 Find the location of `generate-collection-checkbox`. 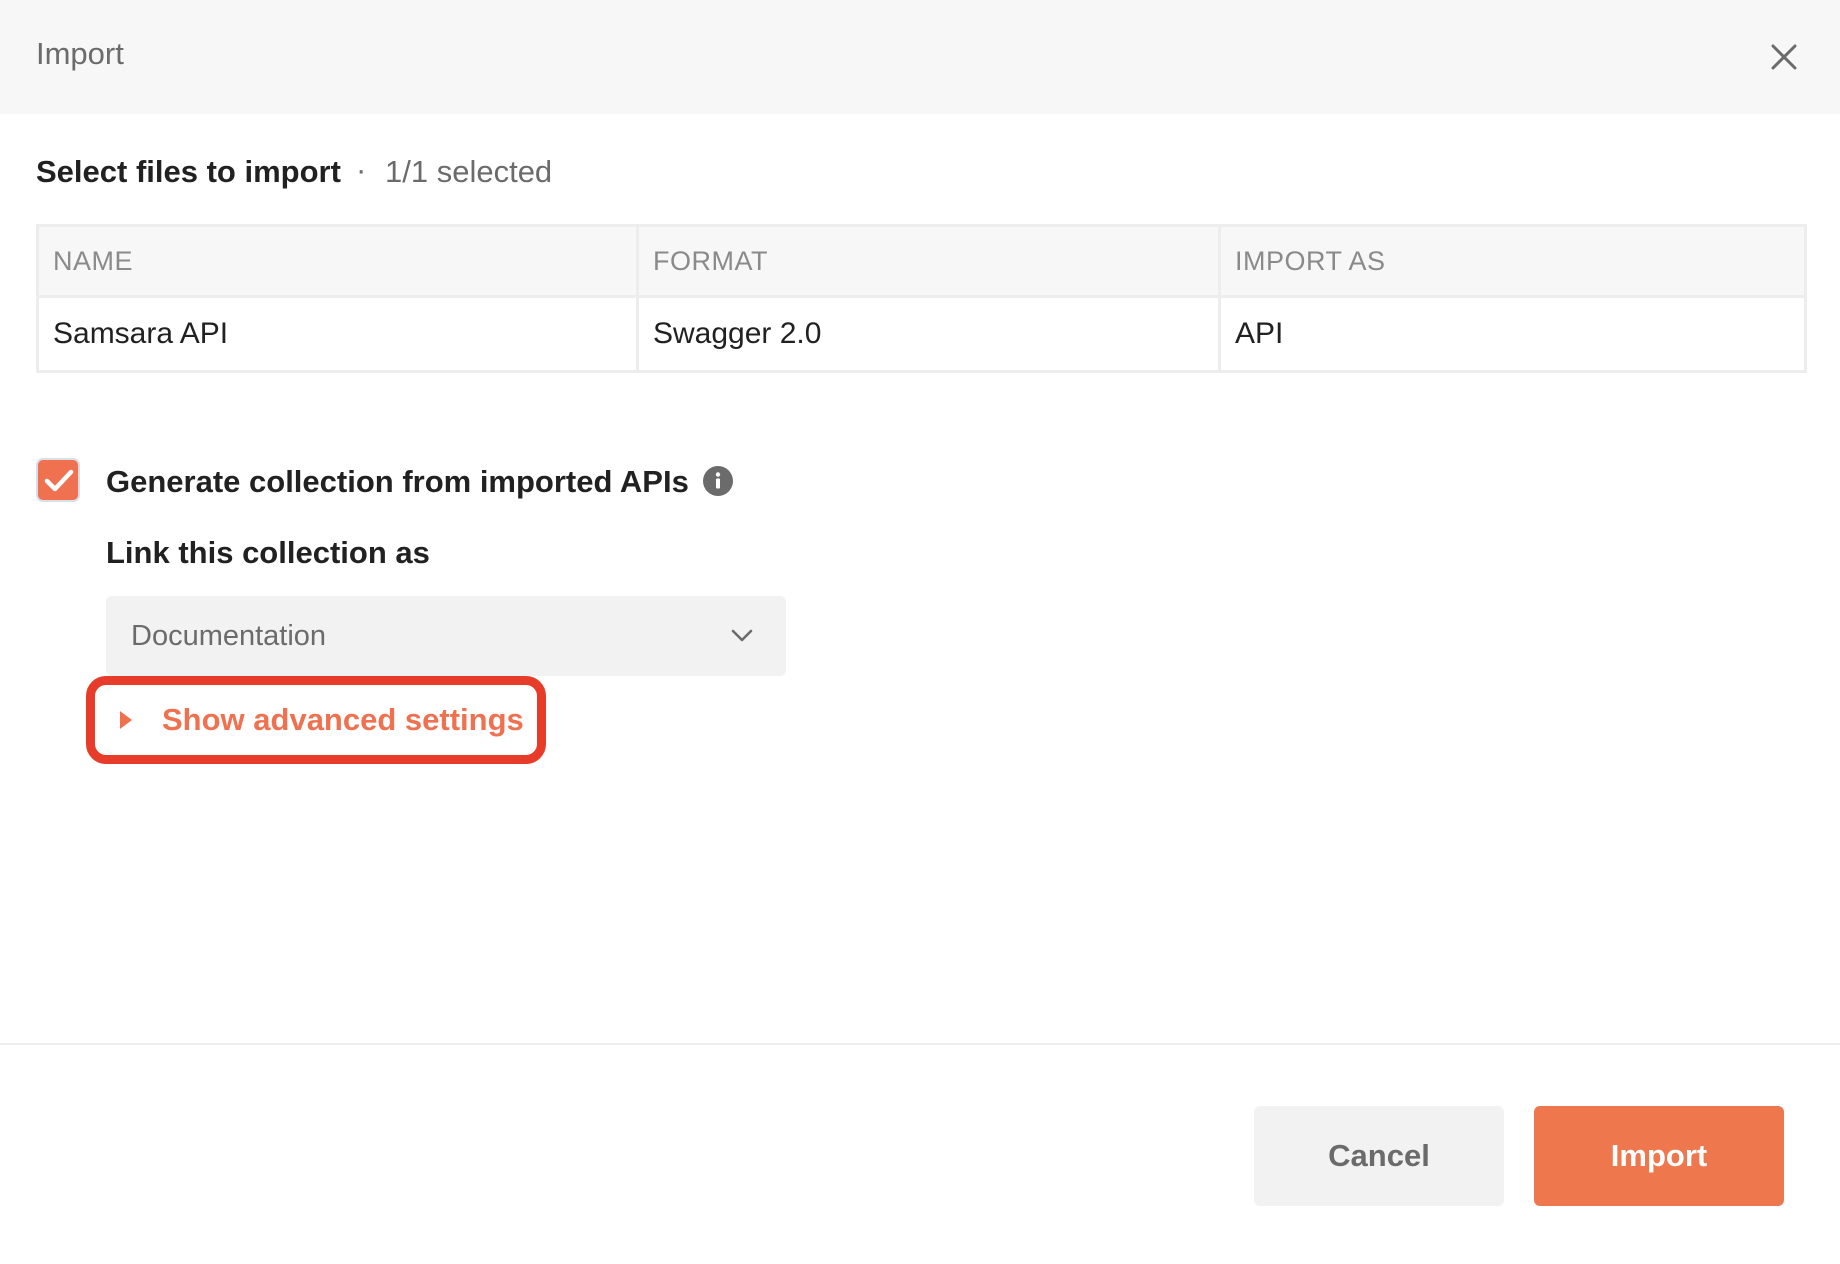

generate-collection-checkbox is located at coordinates (58, 480).